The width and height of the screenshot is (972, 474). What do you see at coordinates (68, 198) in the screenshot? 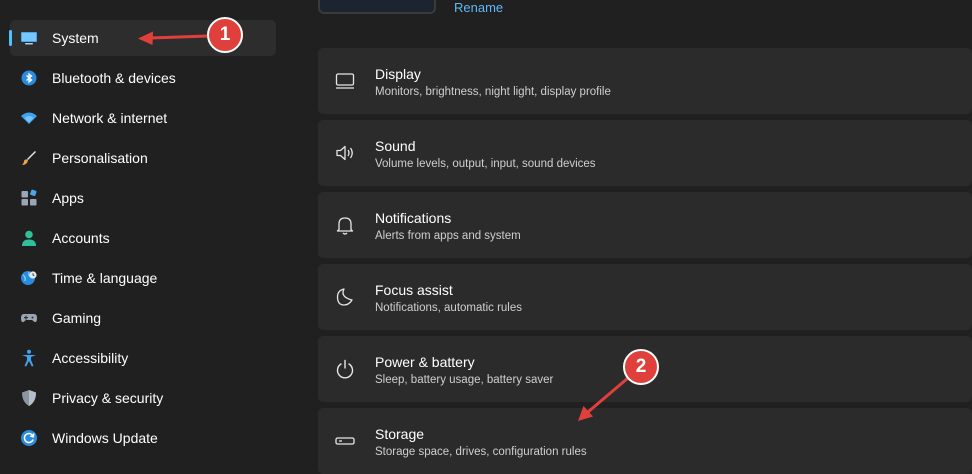
I see `sidebar-item-label: Apps` at bounding box center [68, 198].